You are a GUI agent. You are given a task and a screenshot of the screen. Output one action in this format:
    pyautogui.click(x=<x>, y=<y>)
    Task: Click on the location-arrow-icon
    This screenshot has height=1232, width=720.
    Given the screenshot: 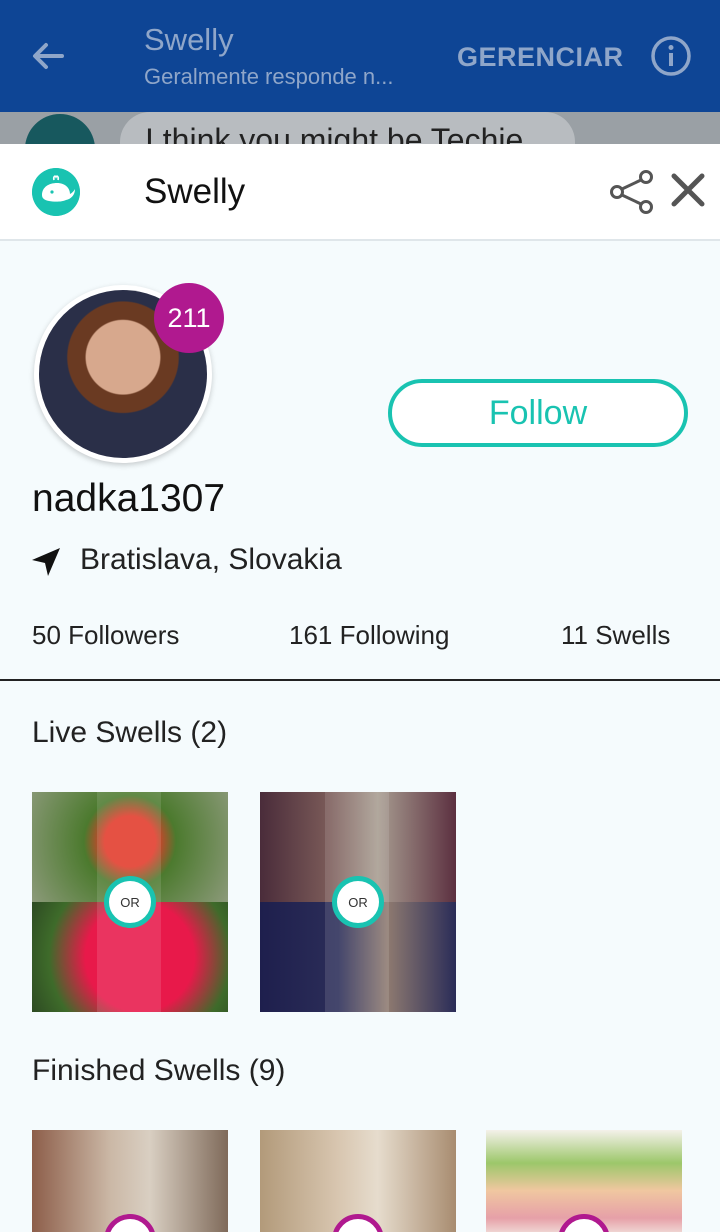 What is the action you would take?
    pyautogui.click(x=46, y=562)
    